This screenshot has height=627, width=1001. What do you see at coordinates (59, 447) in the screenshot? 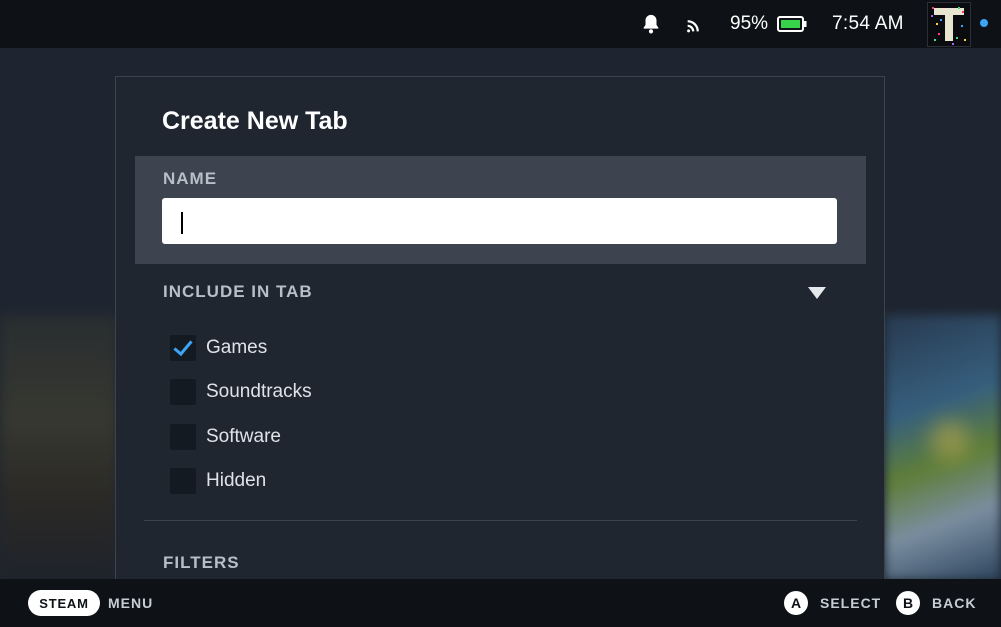
I see `background-left-blur` at bounding box center [59, 447].